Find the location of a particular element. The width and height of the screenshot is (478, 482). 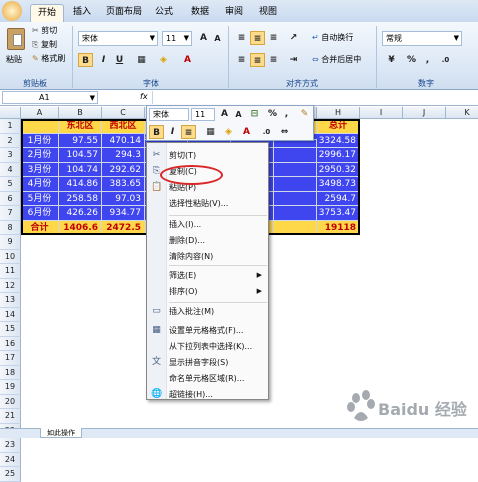

center-align-icon: ≡ is located at coordinates (188, 132).